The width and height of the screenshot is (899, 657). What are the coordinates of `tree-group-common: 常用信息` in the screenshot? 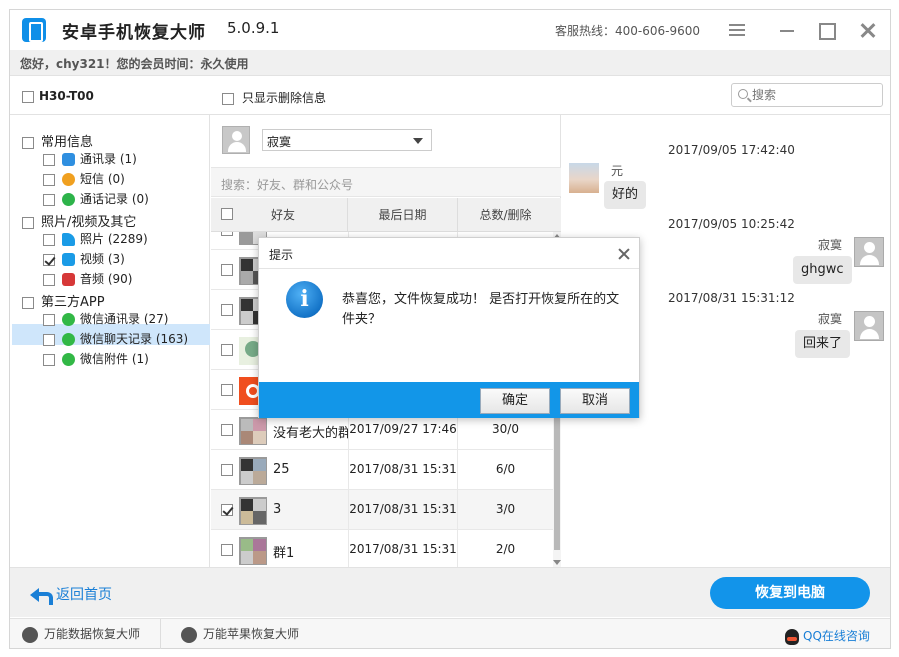 It's located at (57, 141).